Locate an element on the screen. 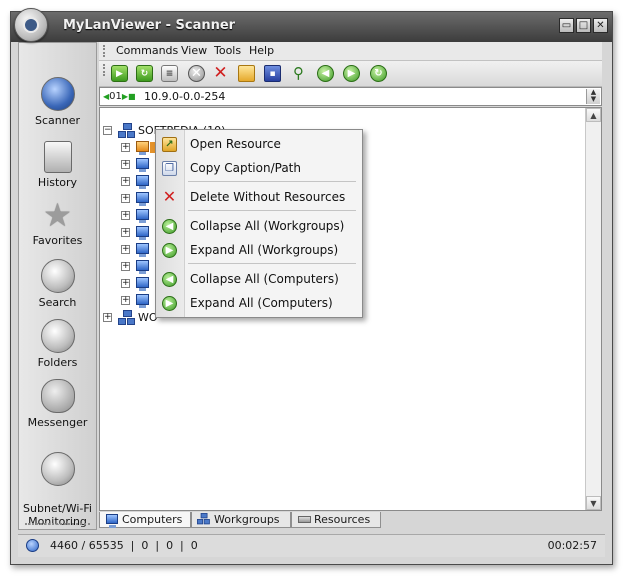 The height and width of the screenshot is (582, 632). scroll-up-arrow: ▲ is located at coordinates (593, 115).